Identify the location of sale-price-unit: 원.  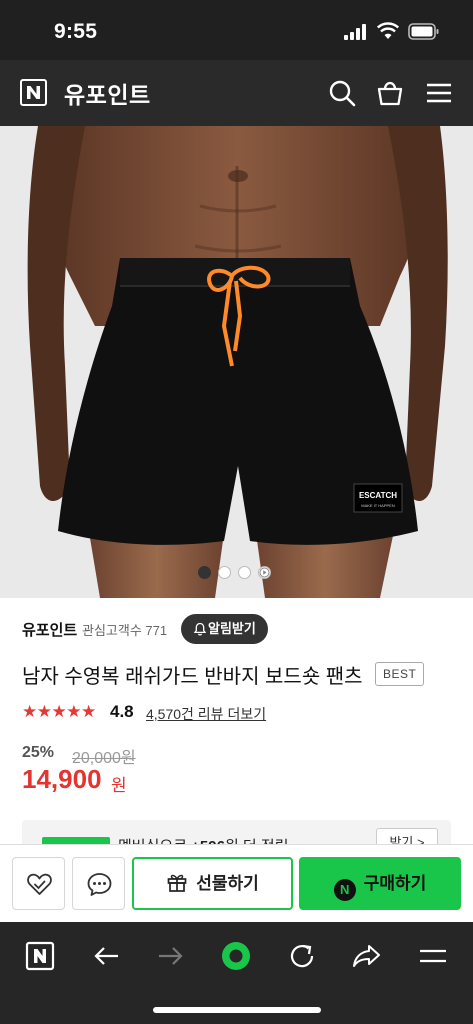
(119, 785).